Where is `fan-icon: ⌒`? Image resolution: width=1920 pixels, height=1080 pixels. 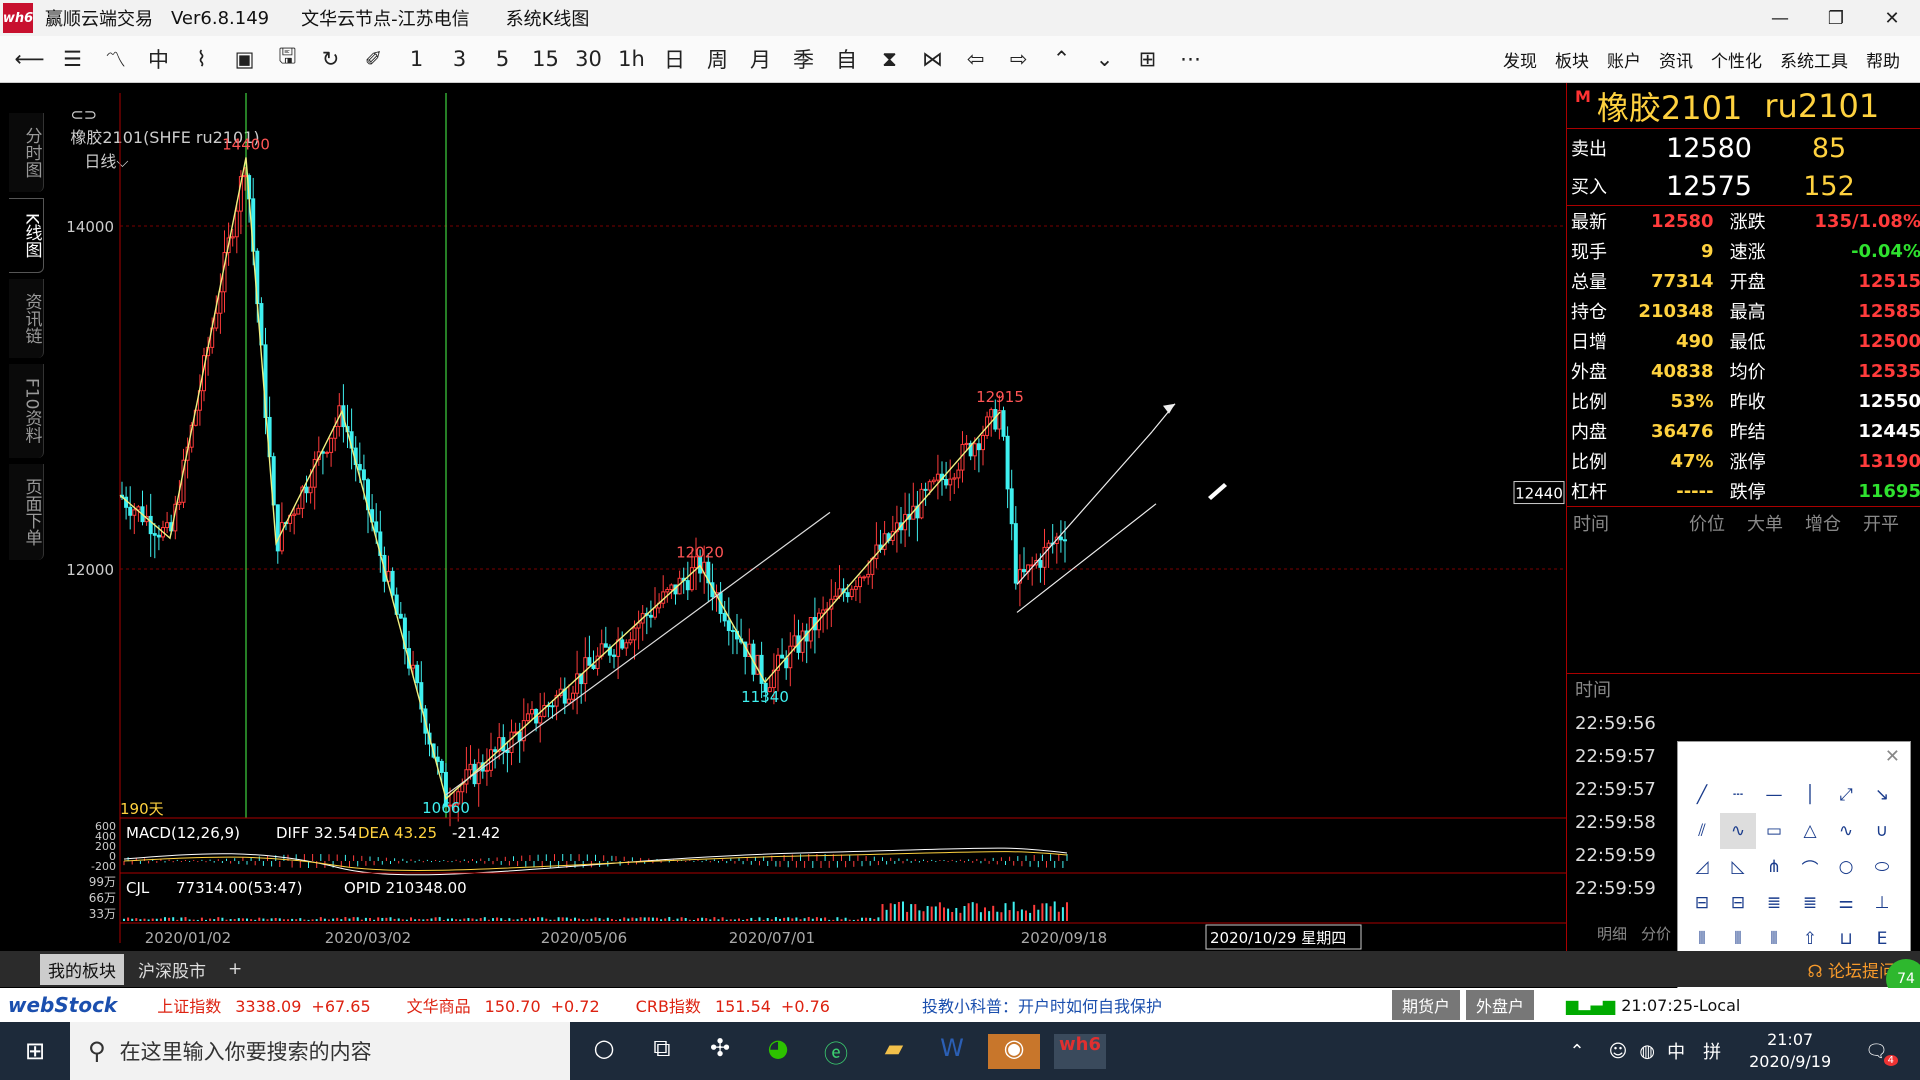 fan-icon: ⌒ is located at coordinates (1810, 867).